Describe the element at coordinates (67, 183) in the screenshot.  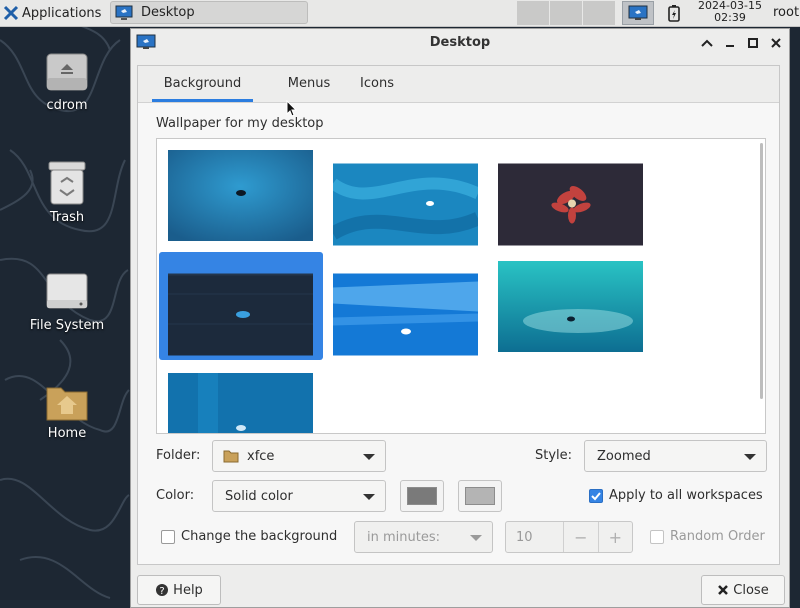
I see `trash-icon` at that location.